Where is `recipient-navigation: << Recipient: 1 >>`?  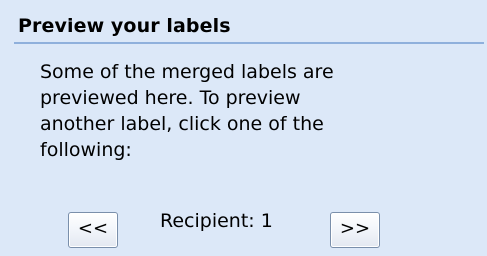 recipient-navigation: << Recipient: 1 >> is located at coordinates (238, 230).